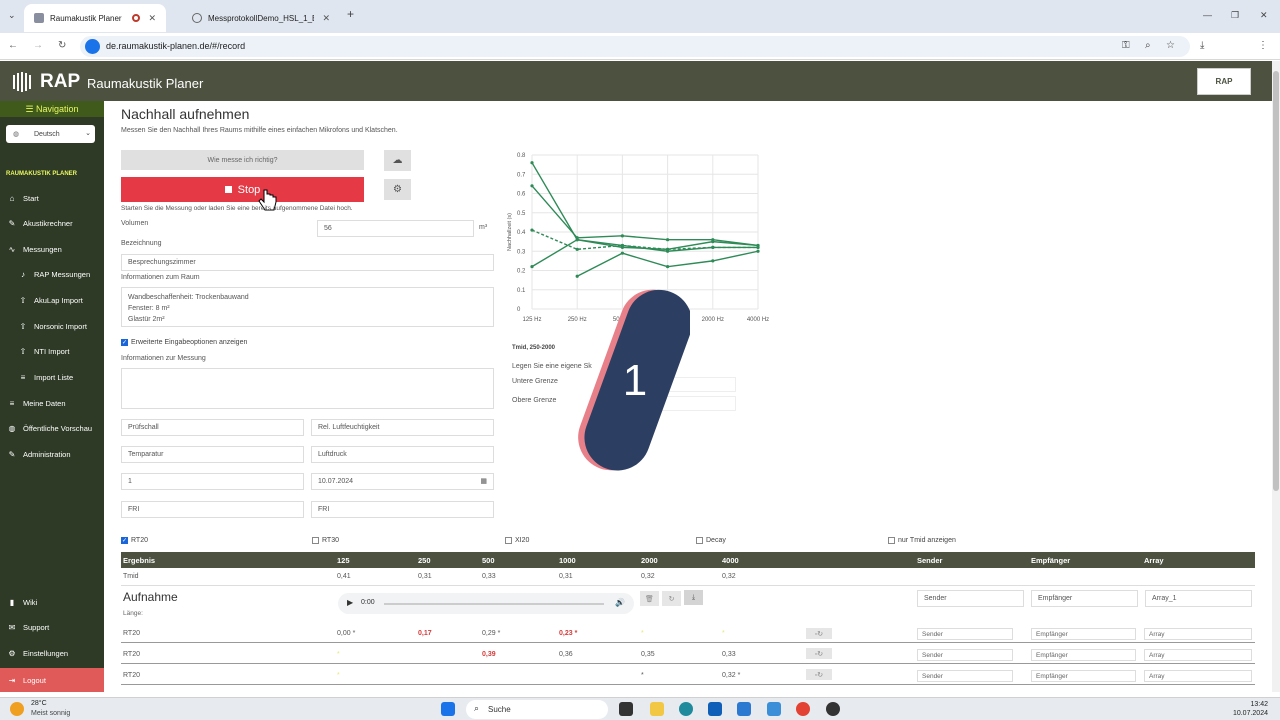 This screenshot has width=1280, height=720. What do you see at coordinates (395, 228) in the screenshot?
I see `volume-input: 56` at bounding box center [395, 228].